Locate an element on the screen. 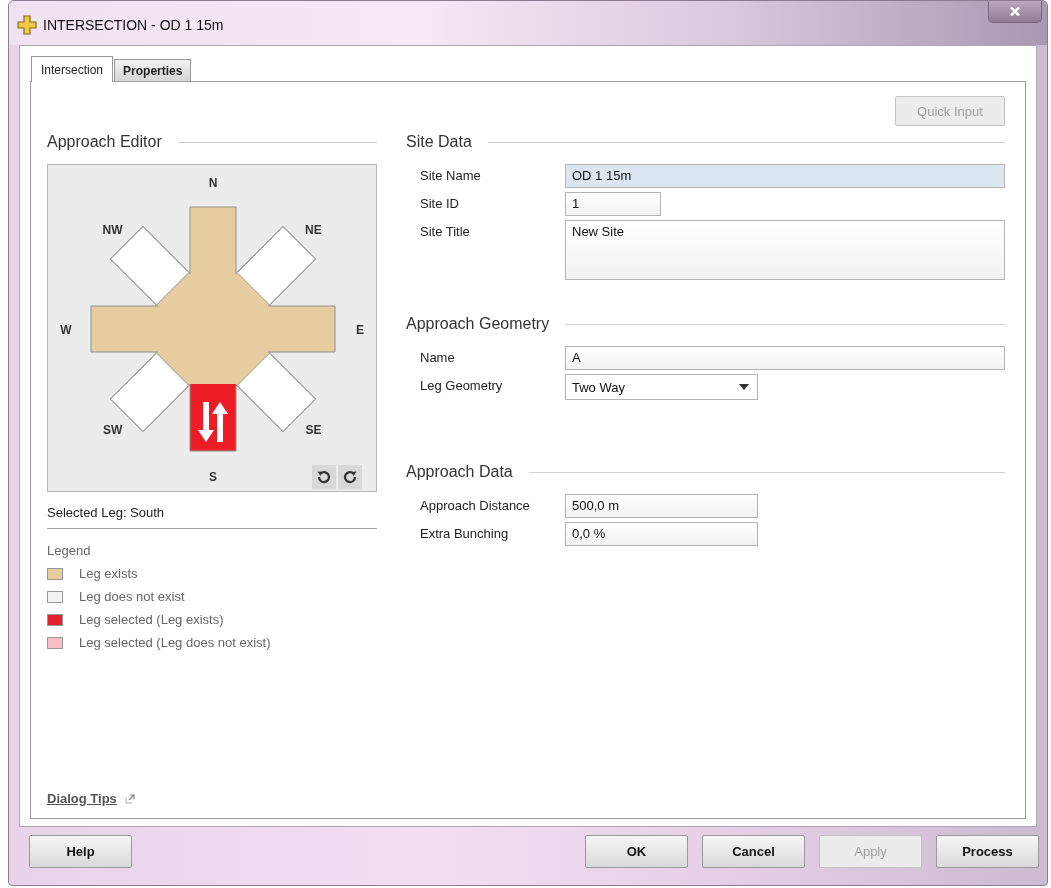 This screenshot has width=1051, height=888. cross-icon is located at coordinates (27, 25).